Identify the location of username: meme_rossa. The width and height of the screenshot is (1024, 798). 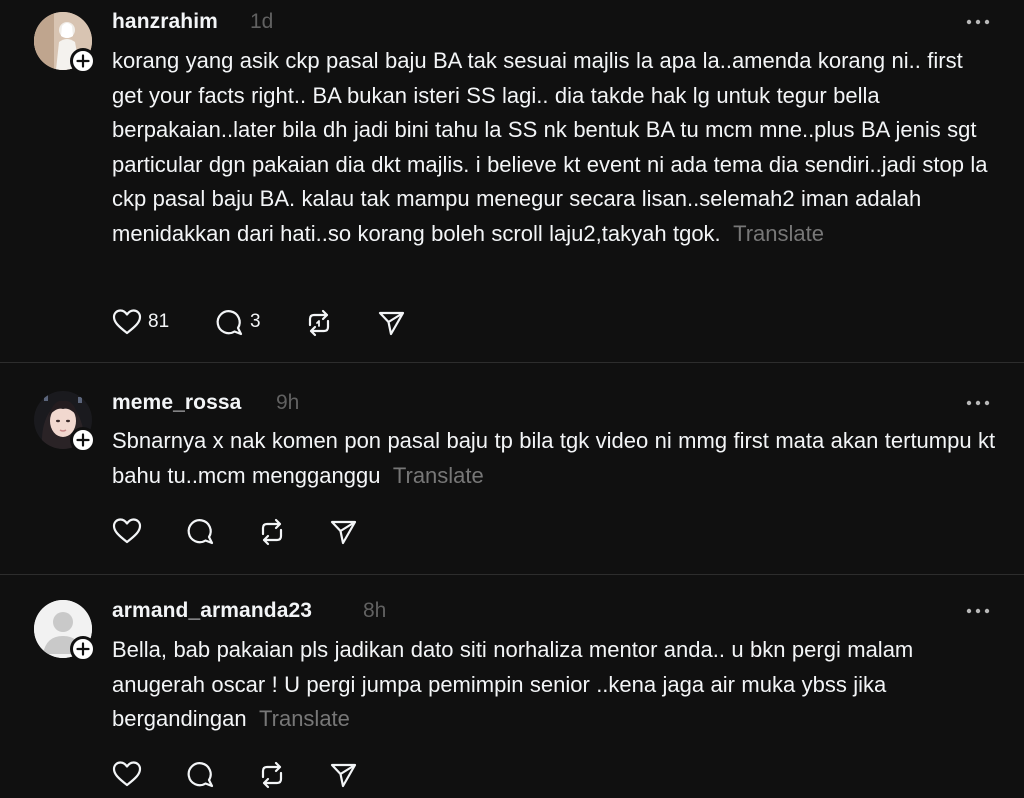
(176, 403).